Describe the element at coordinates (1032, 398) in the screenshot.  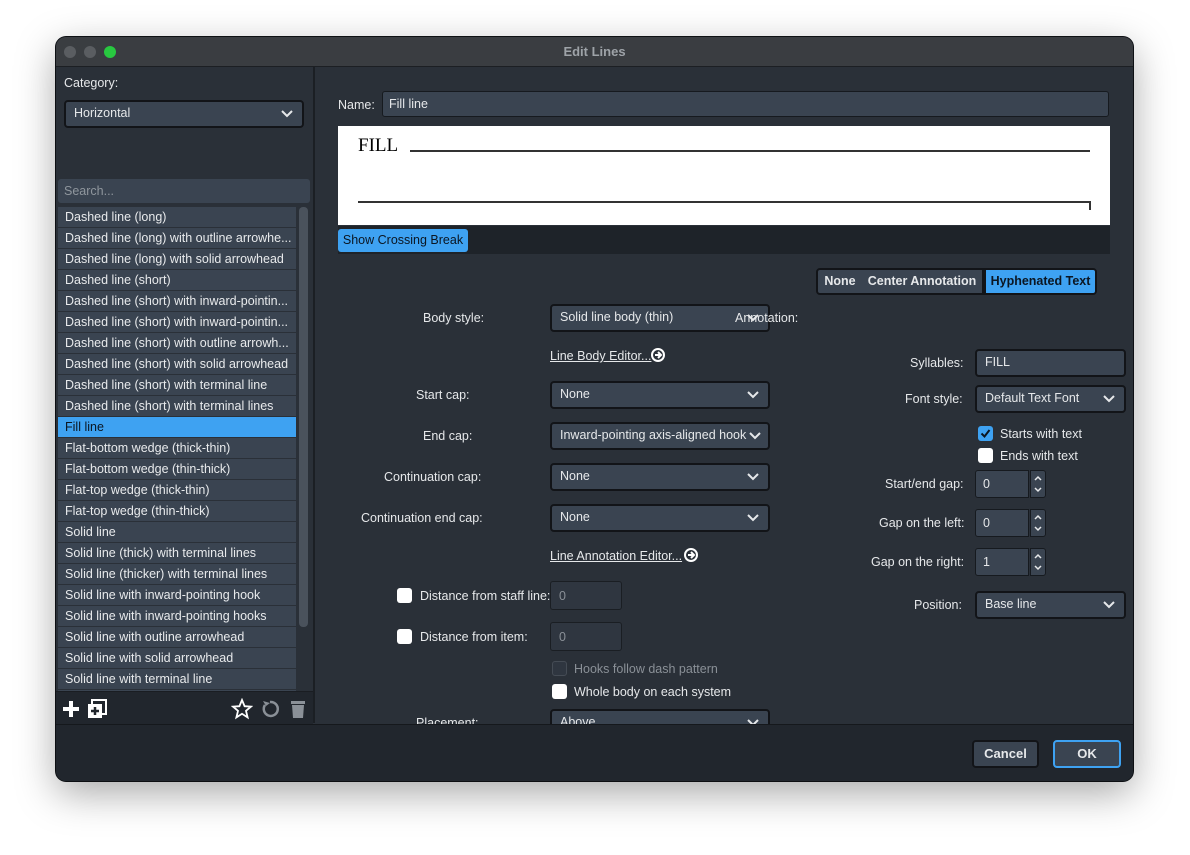
I see `font-style-value: Default Text Font` at that location.